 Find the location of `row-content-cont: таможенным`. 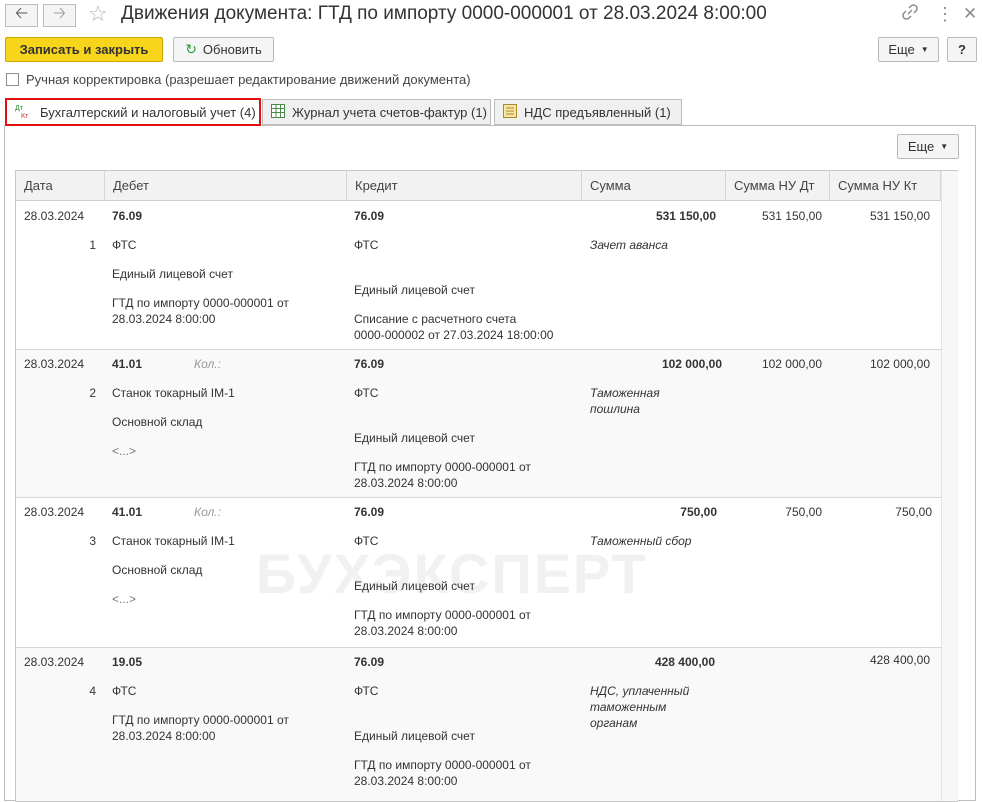

row-content-cont: таможенным is located at coordinates (628, 707).